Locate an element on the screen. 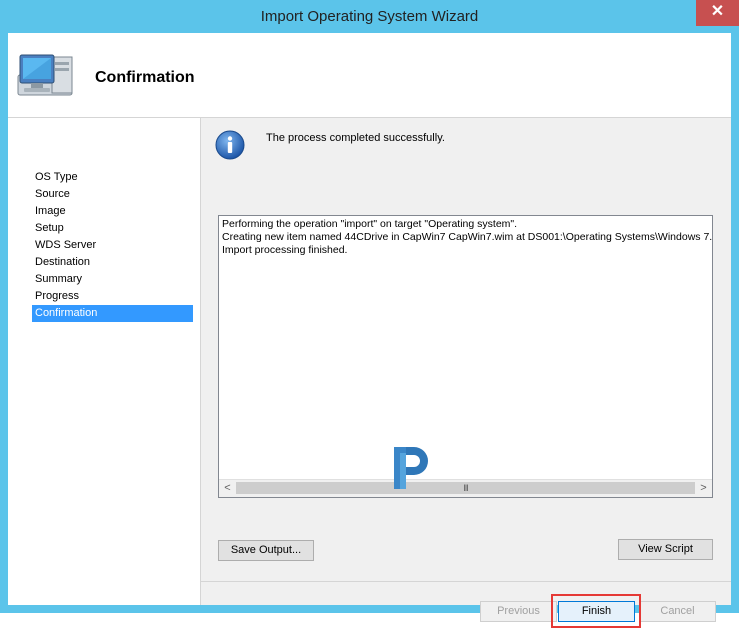 The height and width of the screenshot is (628, 739). close-icon: ✕ is located at coordinates (717, 11).